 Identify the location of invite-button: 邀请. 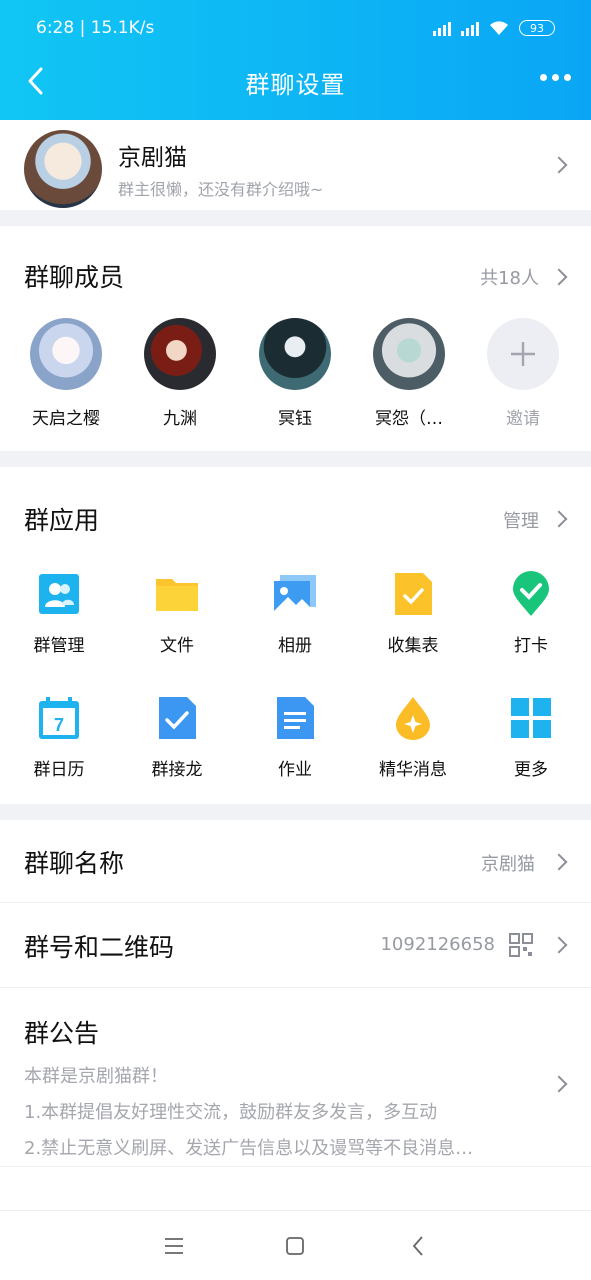
(523, 373).